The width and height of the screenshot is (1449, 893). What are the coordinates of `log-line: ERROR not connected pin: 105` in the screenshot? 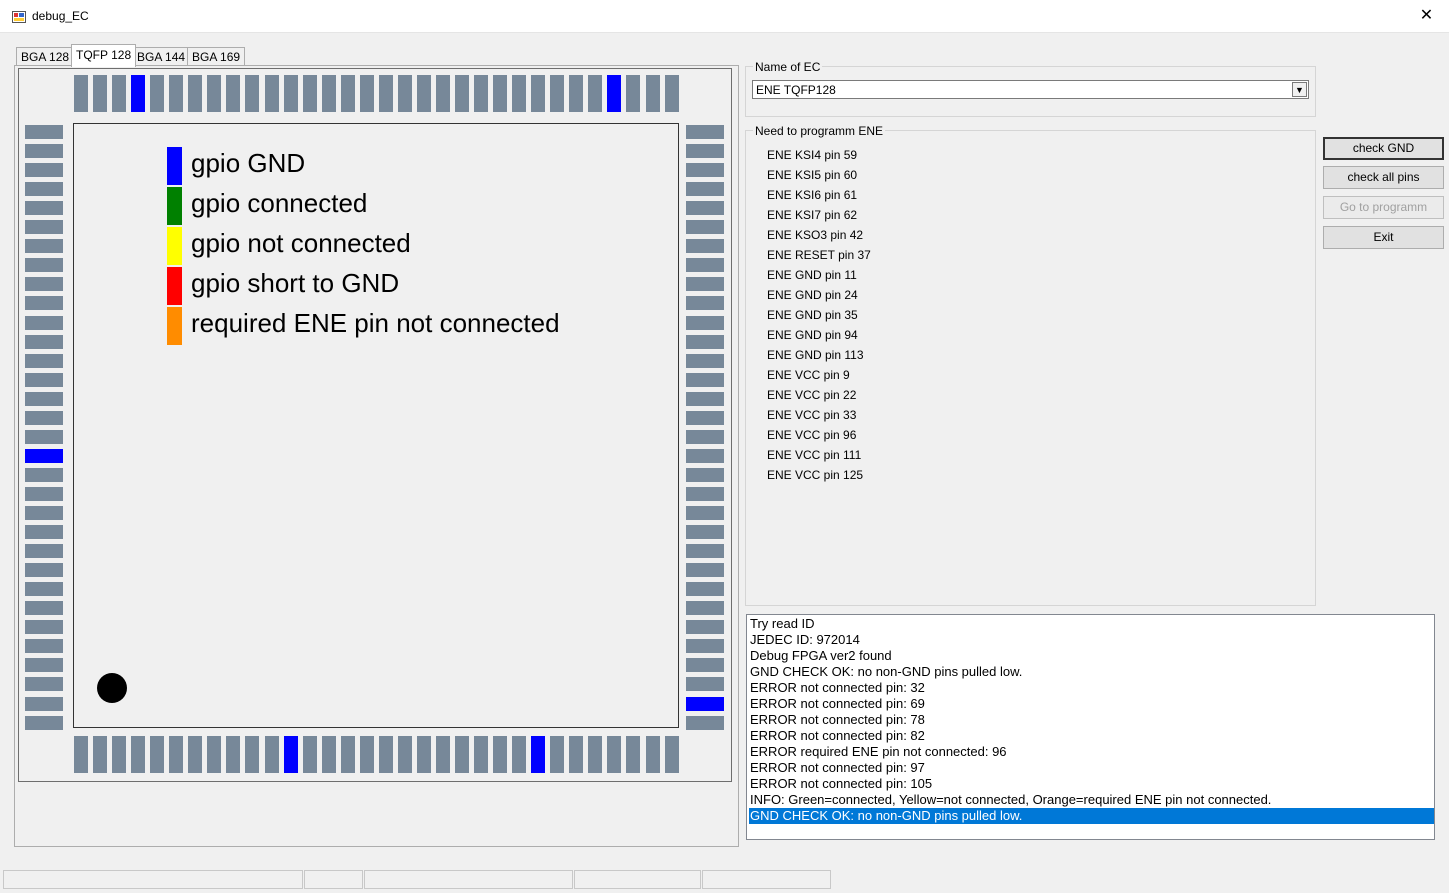 It's located at (1091, 784).